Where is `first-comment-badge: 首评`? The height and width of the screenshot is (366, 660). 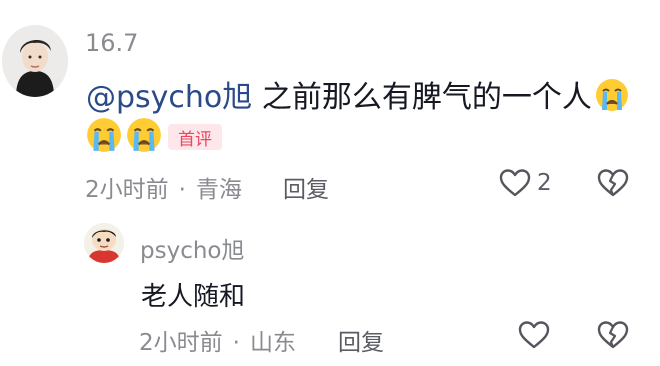 first-comment-badge: 首评 is located at coordinates (195, 137).